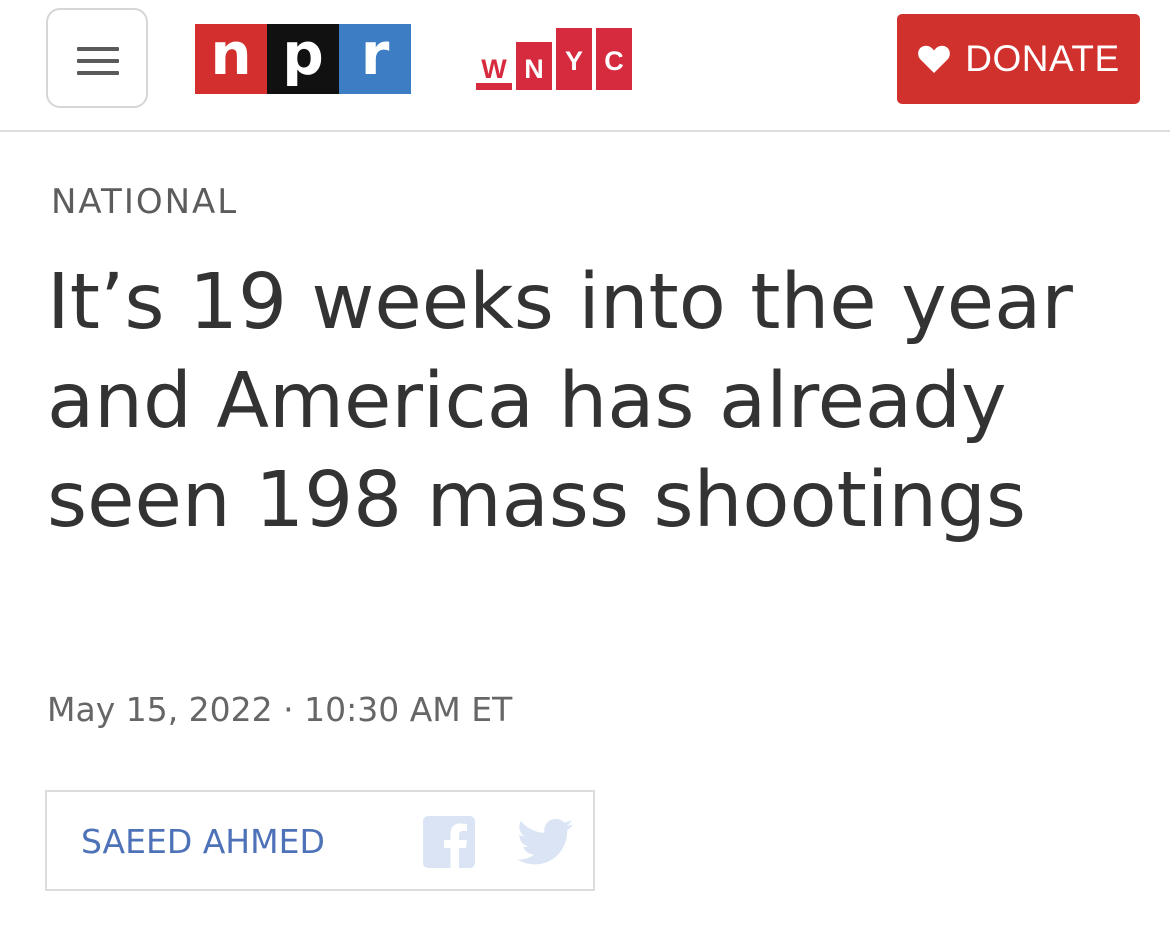  Describe the element at coordinates (144, 202) in the screenshot. I see `section-label: NATIONAL` at that location.